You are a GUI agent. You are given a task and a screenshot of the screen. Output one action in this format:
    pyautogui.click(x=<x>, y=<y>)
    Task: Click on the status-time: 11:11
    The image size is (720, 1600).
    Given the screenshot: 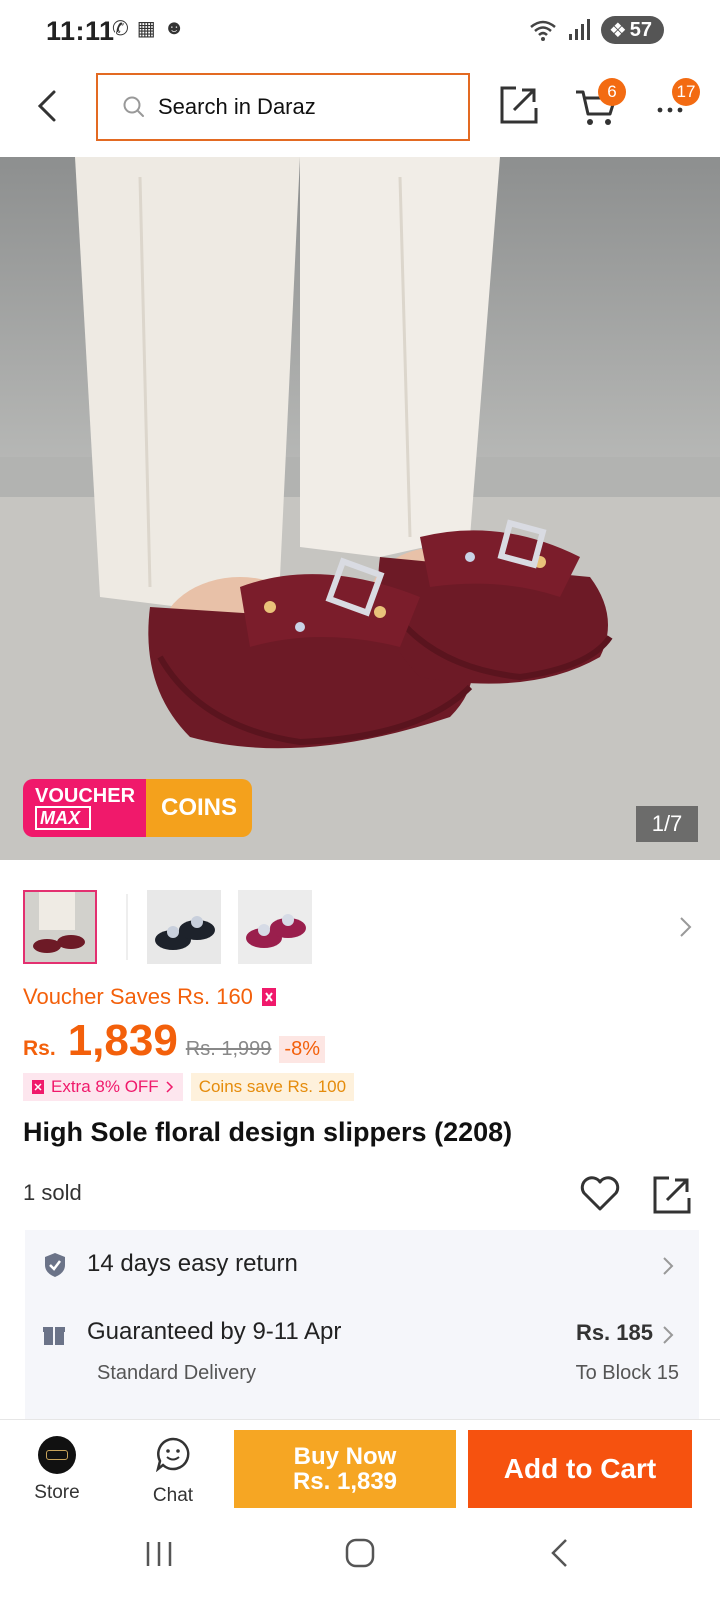 What is the action you would take?
    pyautogui.click(x=80, y=31)
    